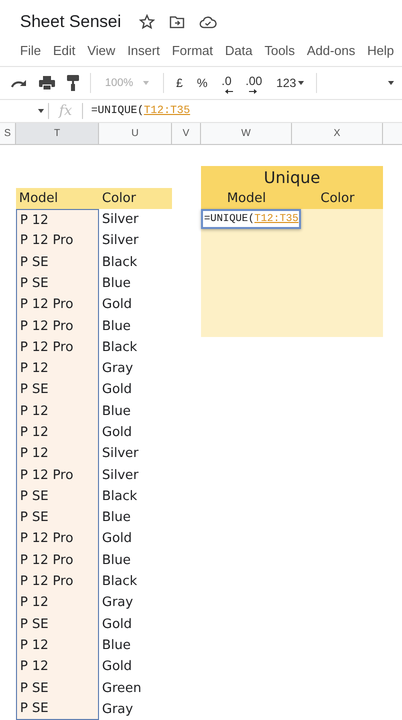  Describe the element at coordinates (65, 111) in the screenshot. I see `fx-label: fx` at that location.